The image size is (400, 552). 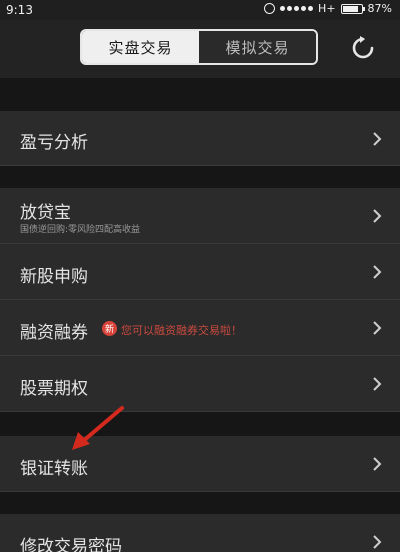 What do you see at coordinates (200, 272) in the screenshot?
I see `menu-item-ipo-subscription: 新股申购` at bounding box center [200, 272].